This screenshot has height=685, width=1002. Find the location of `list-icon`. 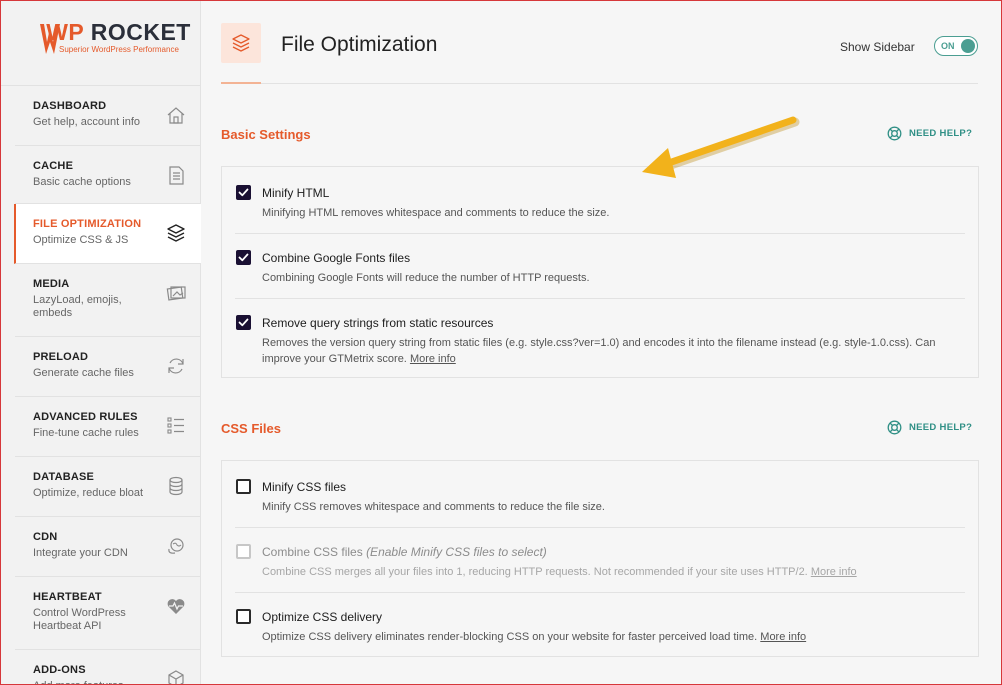

list-icon is located at coordinates (175, 425).